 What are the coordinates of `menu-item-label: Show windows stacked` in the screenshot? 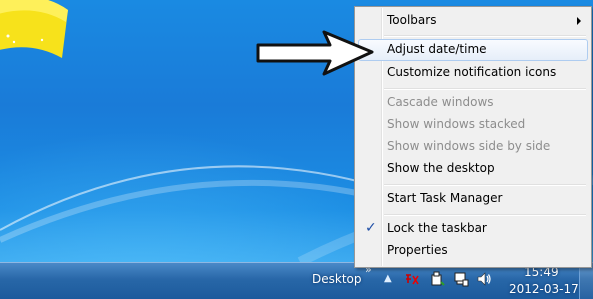 It's located at (456, 124).